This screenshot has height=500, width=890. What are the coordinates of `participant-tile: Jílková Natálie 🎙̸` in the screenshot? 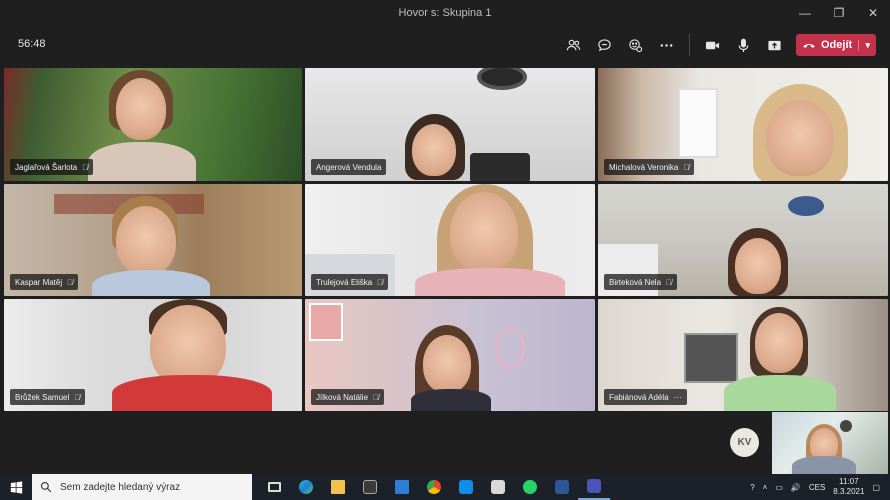 It's located at (450, 355).